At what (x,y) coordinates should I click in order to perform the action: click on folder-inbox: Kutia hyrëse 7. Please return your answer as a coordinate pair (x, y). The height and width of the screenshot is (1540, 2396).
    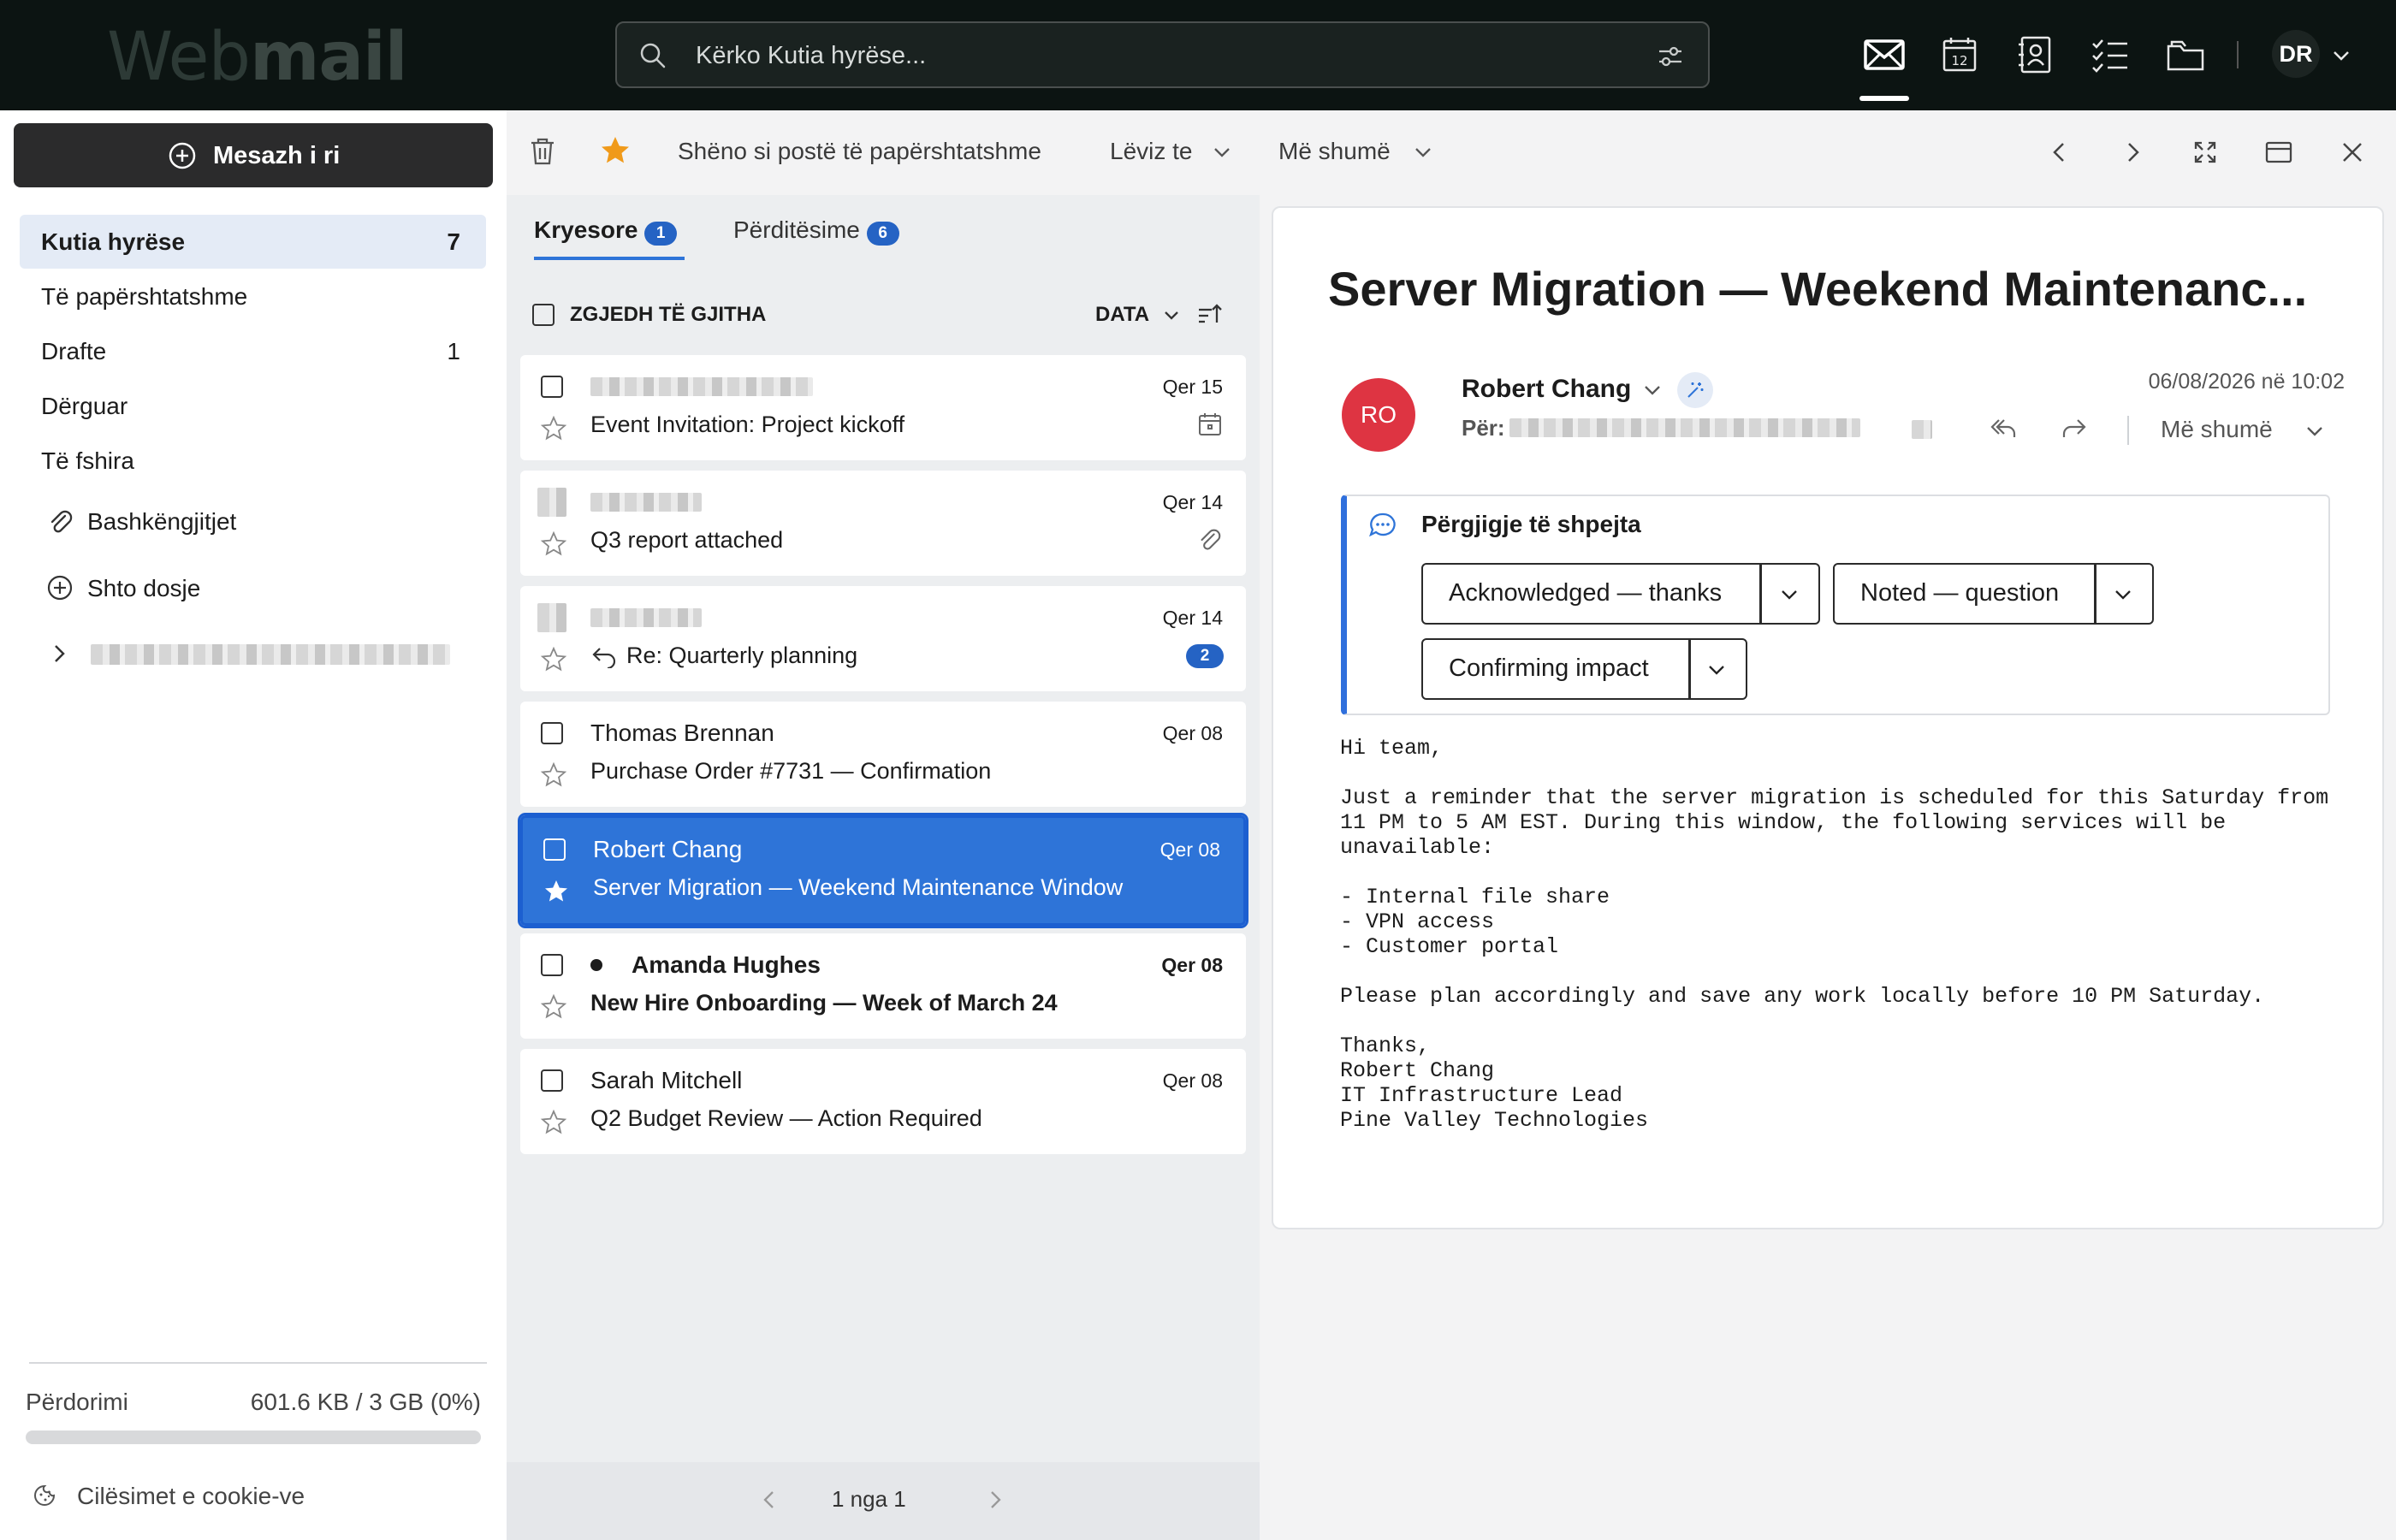
    Looking at the image, I should click on (253, 242).